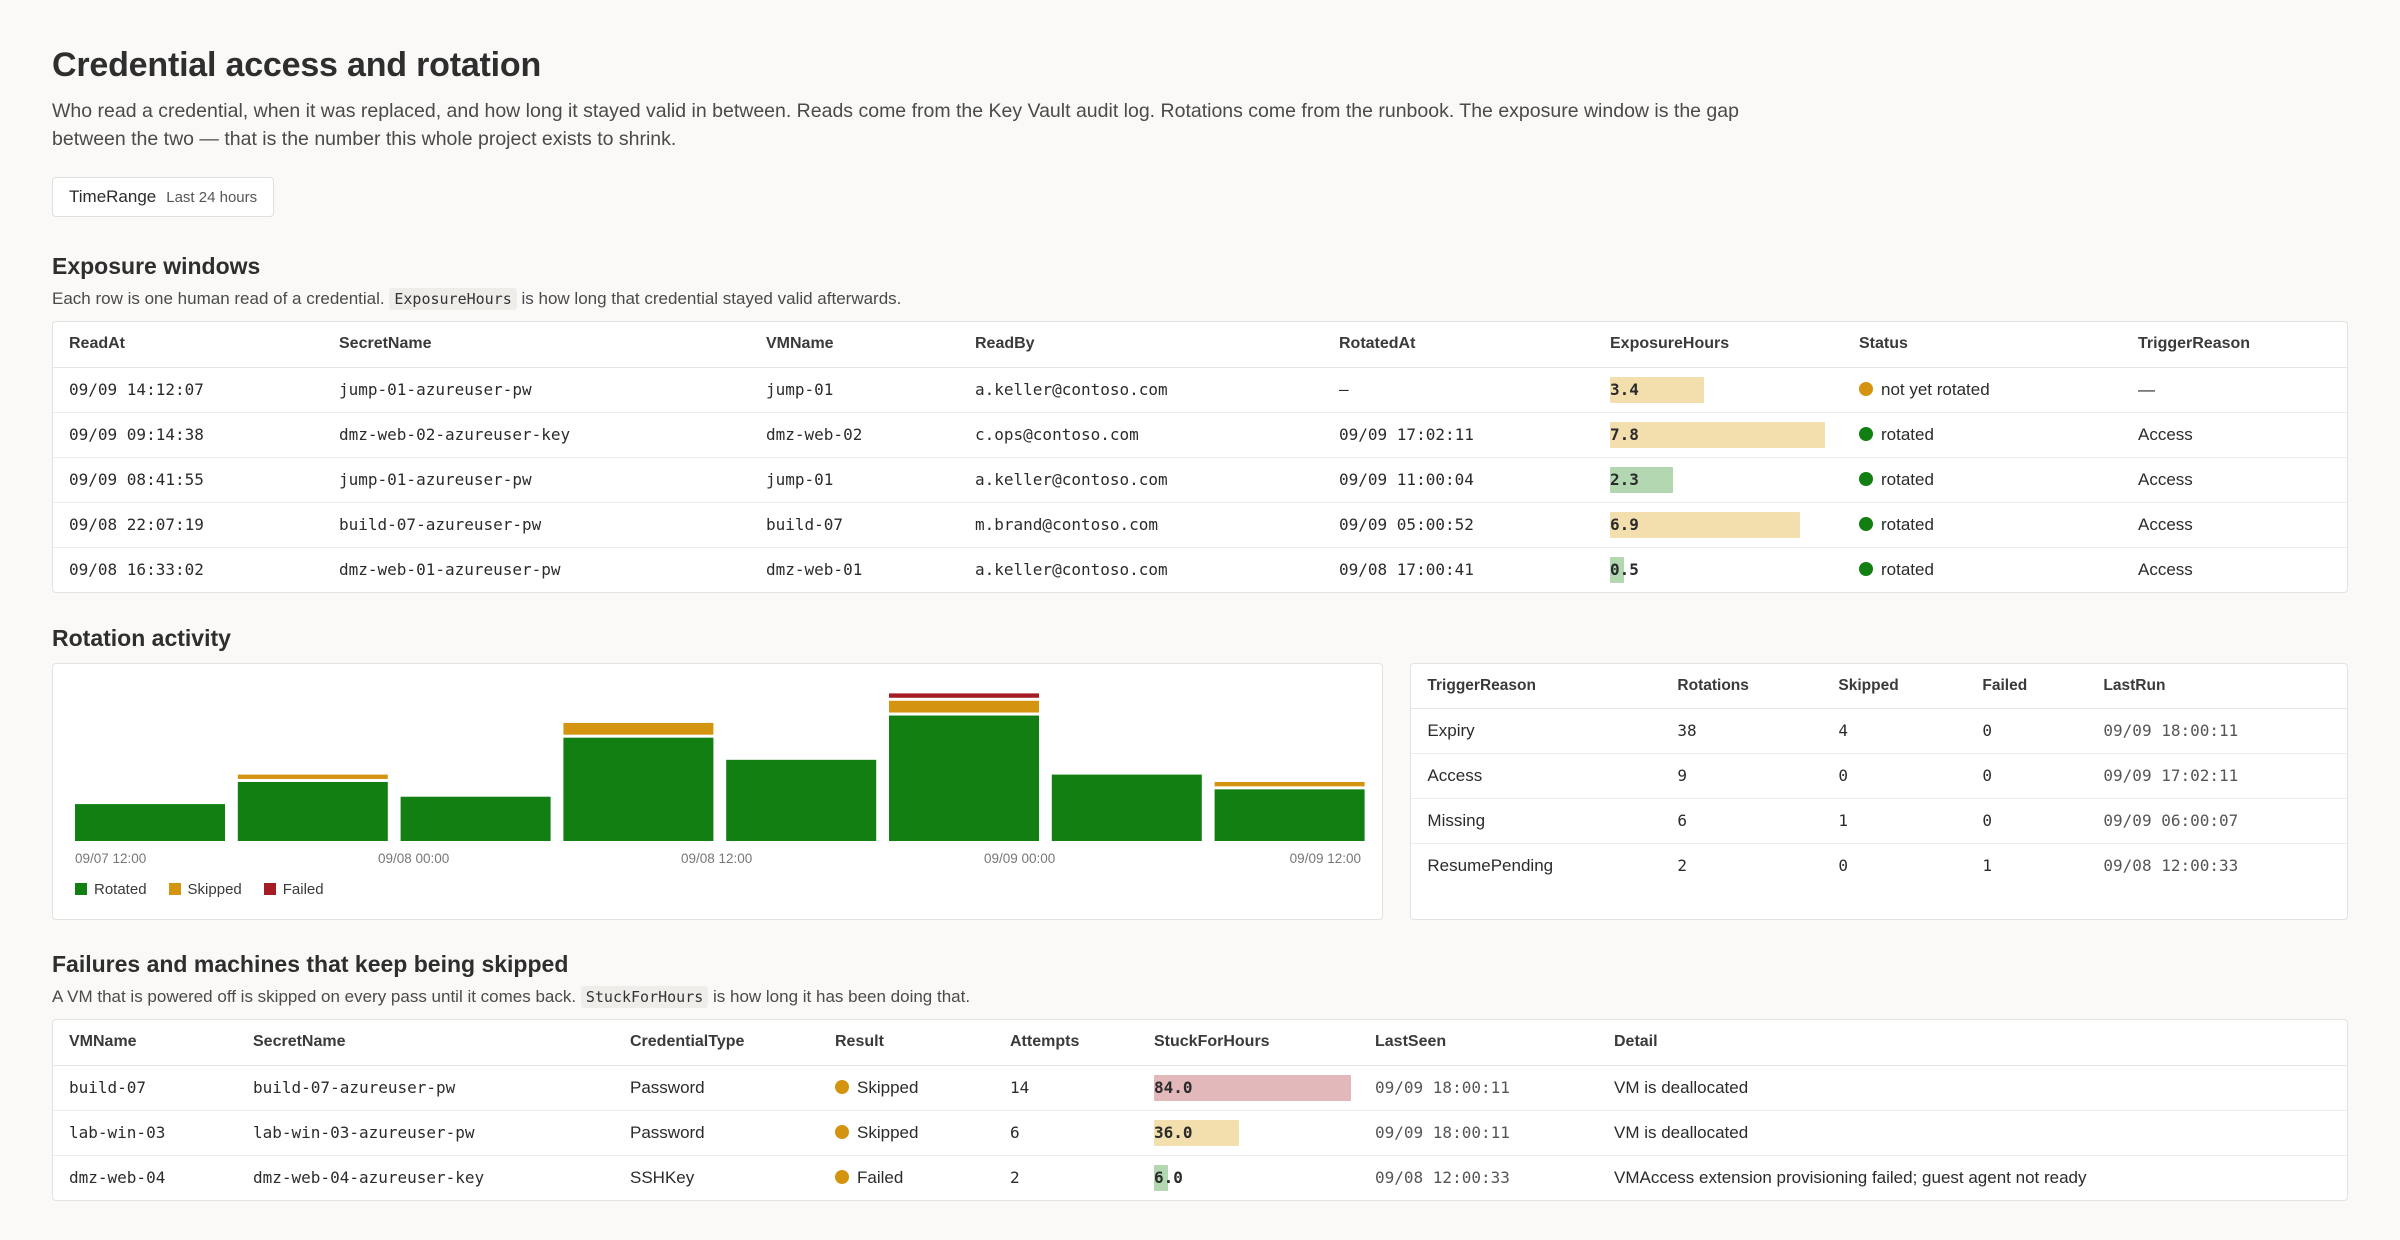 The image size is (2400, 1240). I want to click on failures-col-header: SecretName, so click(425, 1043).